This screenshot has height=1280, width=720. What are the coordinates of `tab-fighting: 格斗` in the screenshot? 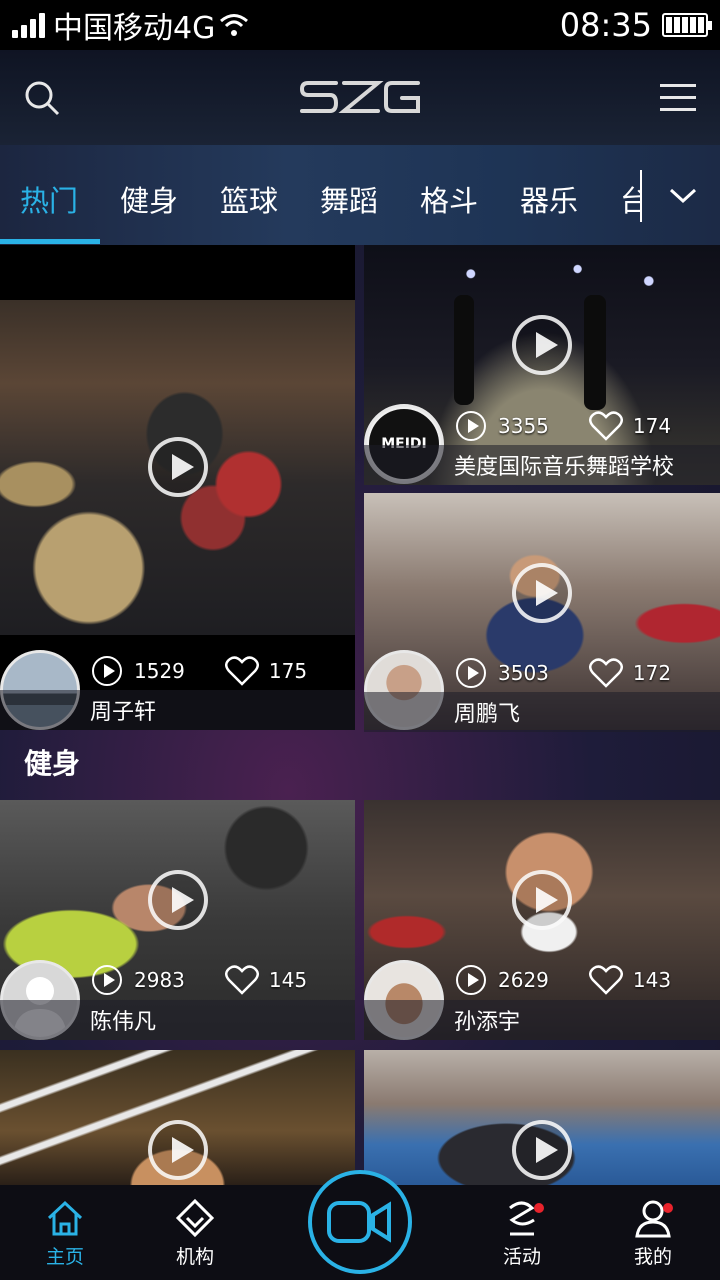 It's located at (449, 199).